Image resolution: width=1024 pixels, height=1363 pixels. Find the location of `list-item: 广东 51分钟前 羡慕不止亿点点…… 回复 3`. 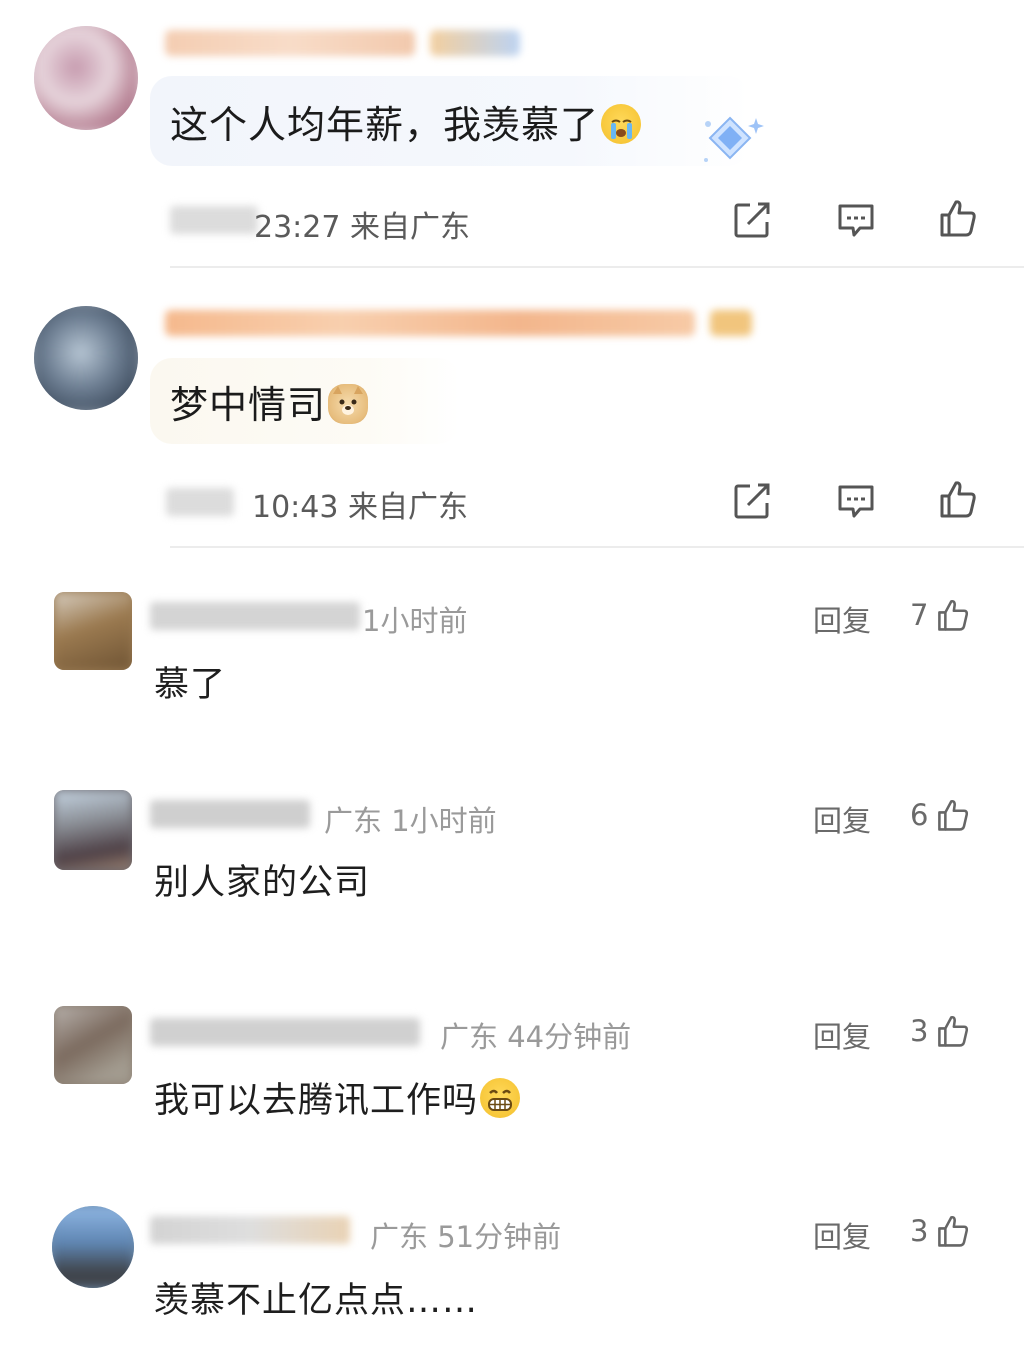

list-item: 广东 51分钟前 羡慕不止亿点点…… 回复 3 is located at coordinates (512, 1278).